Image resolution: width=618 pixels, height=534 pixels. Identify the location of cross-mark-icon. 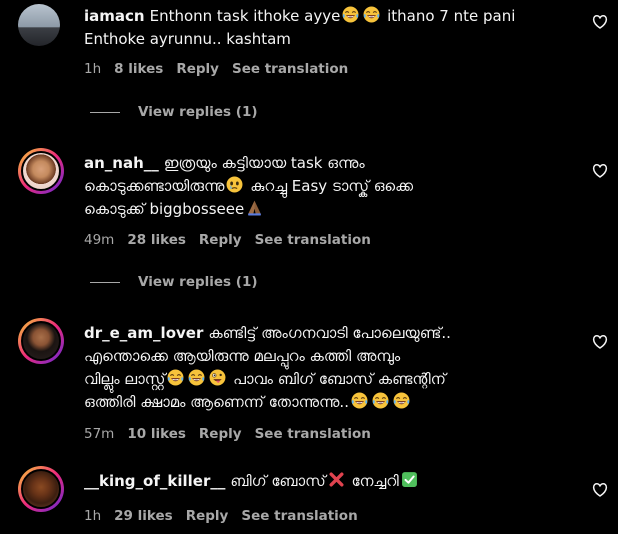
(336, 479).